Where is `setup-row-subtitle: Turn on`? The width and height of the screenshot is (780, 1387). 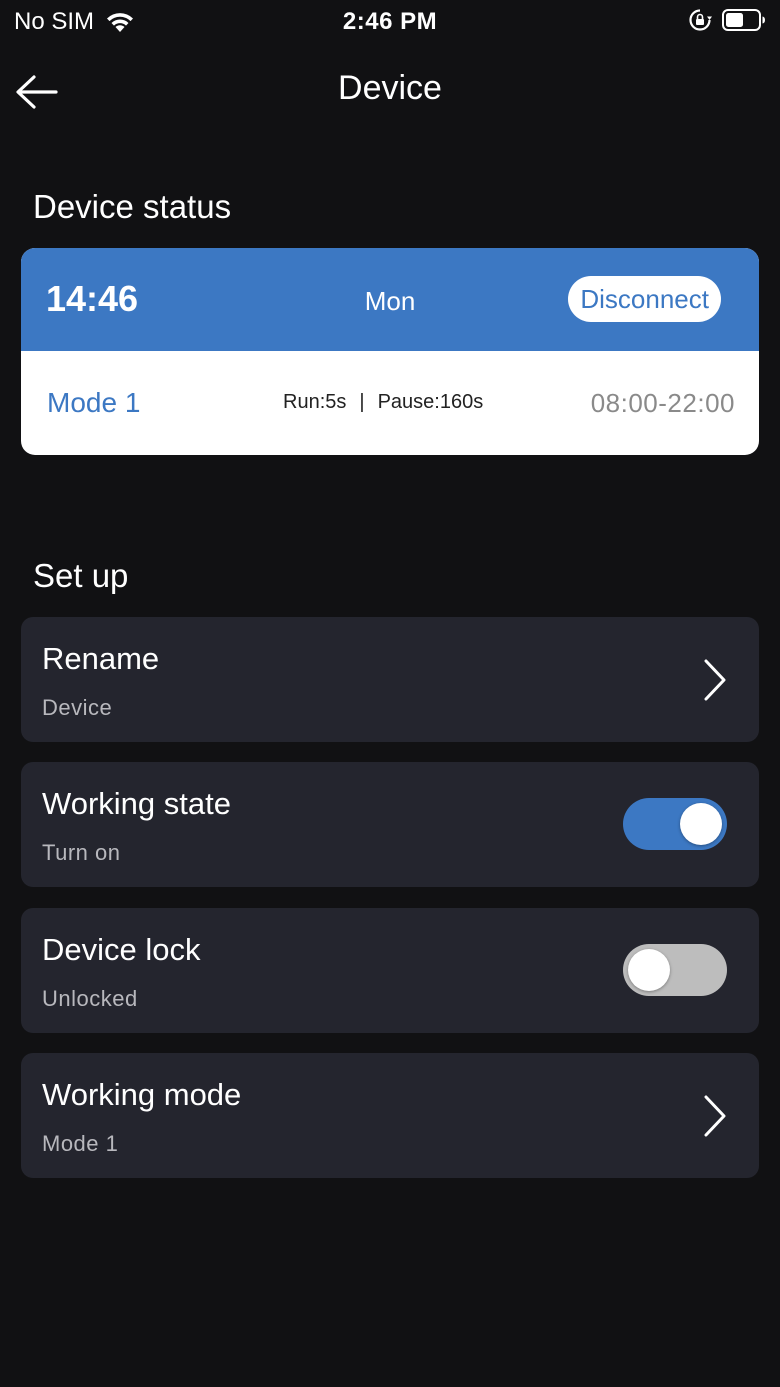 setup-row-subtitle: Turn on is located at coordinates (81, 852).